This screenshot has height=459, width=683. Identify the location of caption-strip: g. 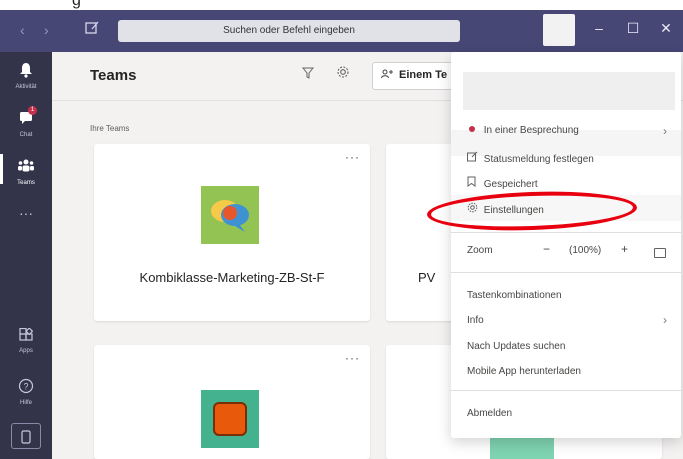
(341, 5).